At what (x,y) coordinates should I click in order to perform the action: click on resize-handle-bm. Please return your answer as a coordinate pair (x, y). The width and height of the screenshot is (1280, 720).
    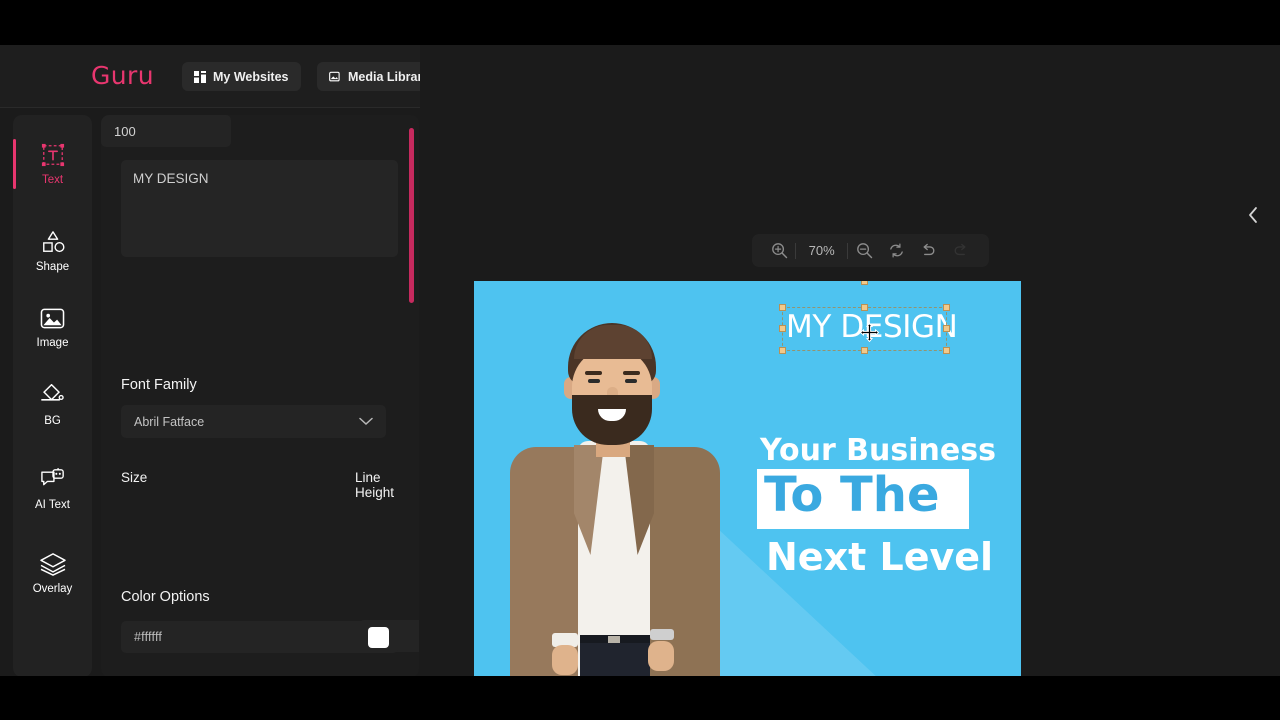
    Looking at the image, I should click on (864, 350).